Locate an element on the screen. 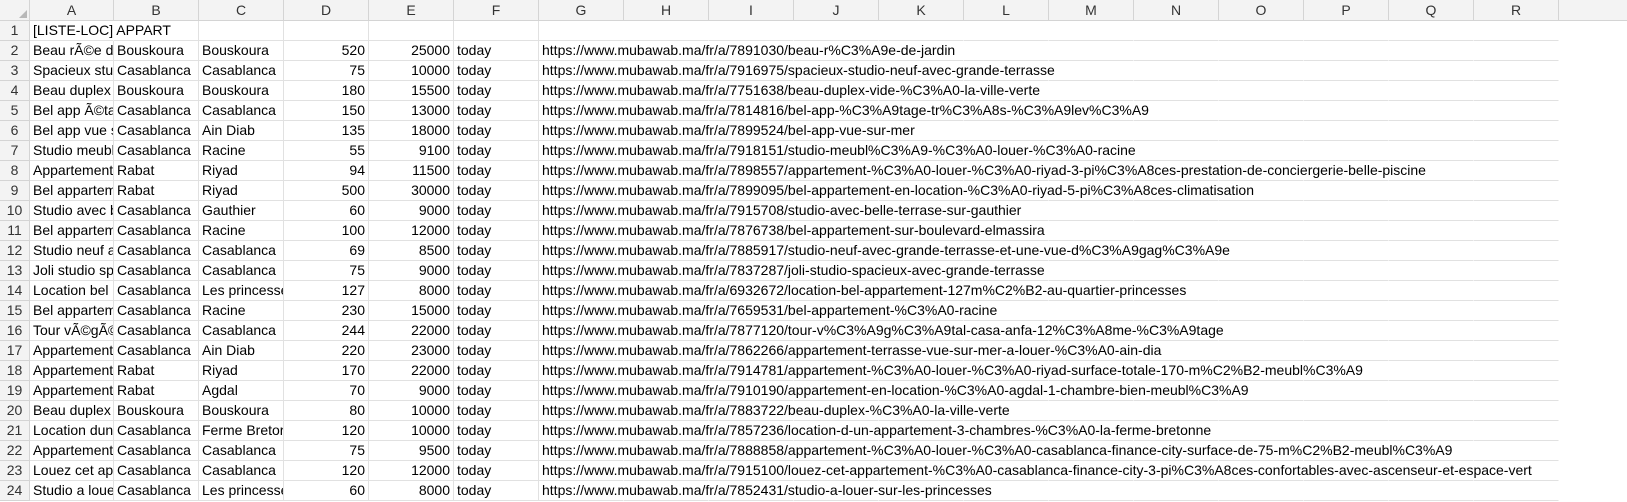 The width and height of the screenshot is (1627, 502). row-header: 6 is located at coordinates (15, 131).